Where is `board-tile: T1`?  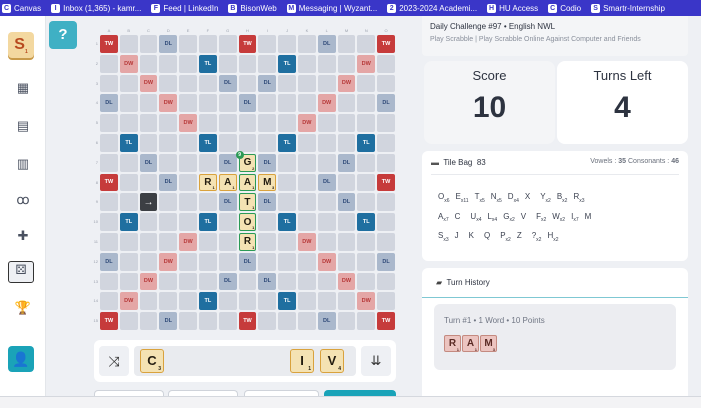
board-tile: T1 is located at coordinates (247, 202).